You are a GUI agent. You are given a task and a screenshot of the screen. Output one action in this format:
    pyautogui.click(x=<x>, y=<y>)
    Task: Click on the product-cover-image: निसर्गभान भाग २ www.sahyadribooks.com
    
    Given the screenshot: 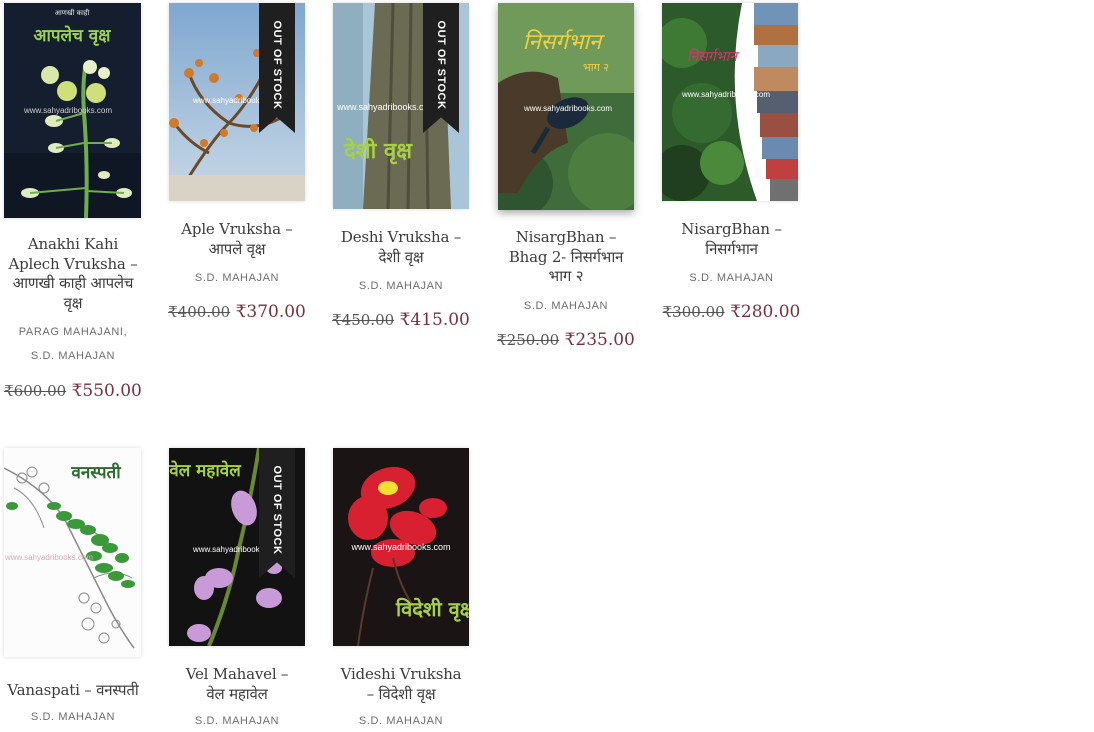 What is the action you would take?
    pyautogui.click(x=566, y=106)
    